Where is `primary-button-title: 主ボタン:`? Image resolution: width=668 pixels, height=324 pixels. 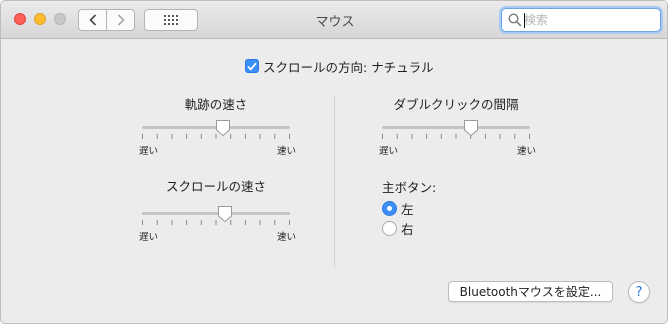 primary-button-title: 主ボタン: is located at coordinates (409, 187).